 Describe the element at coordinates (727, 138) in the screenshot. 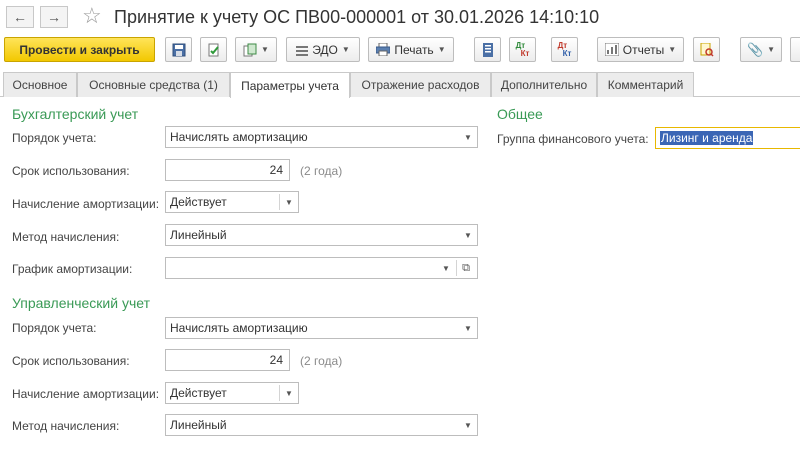

I see `finance-group-input: Лизинг и аренда` at that location.